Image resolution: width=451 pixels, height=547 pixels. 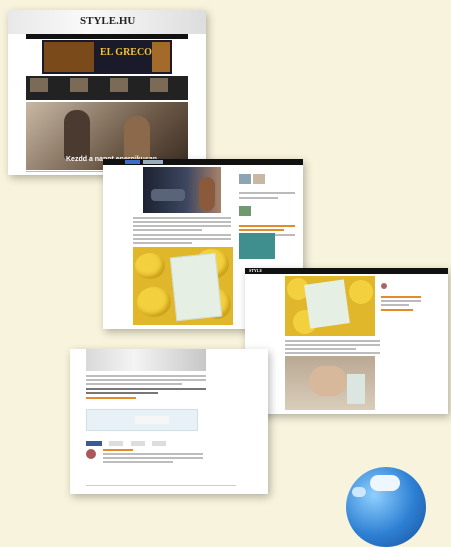 I want to click on globe-icon, so click(x=386, y=507).